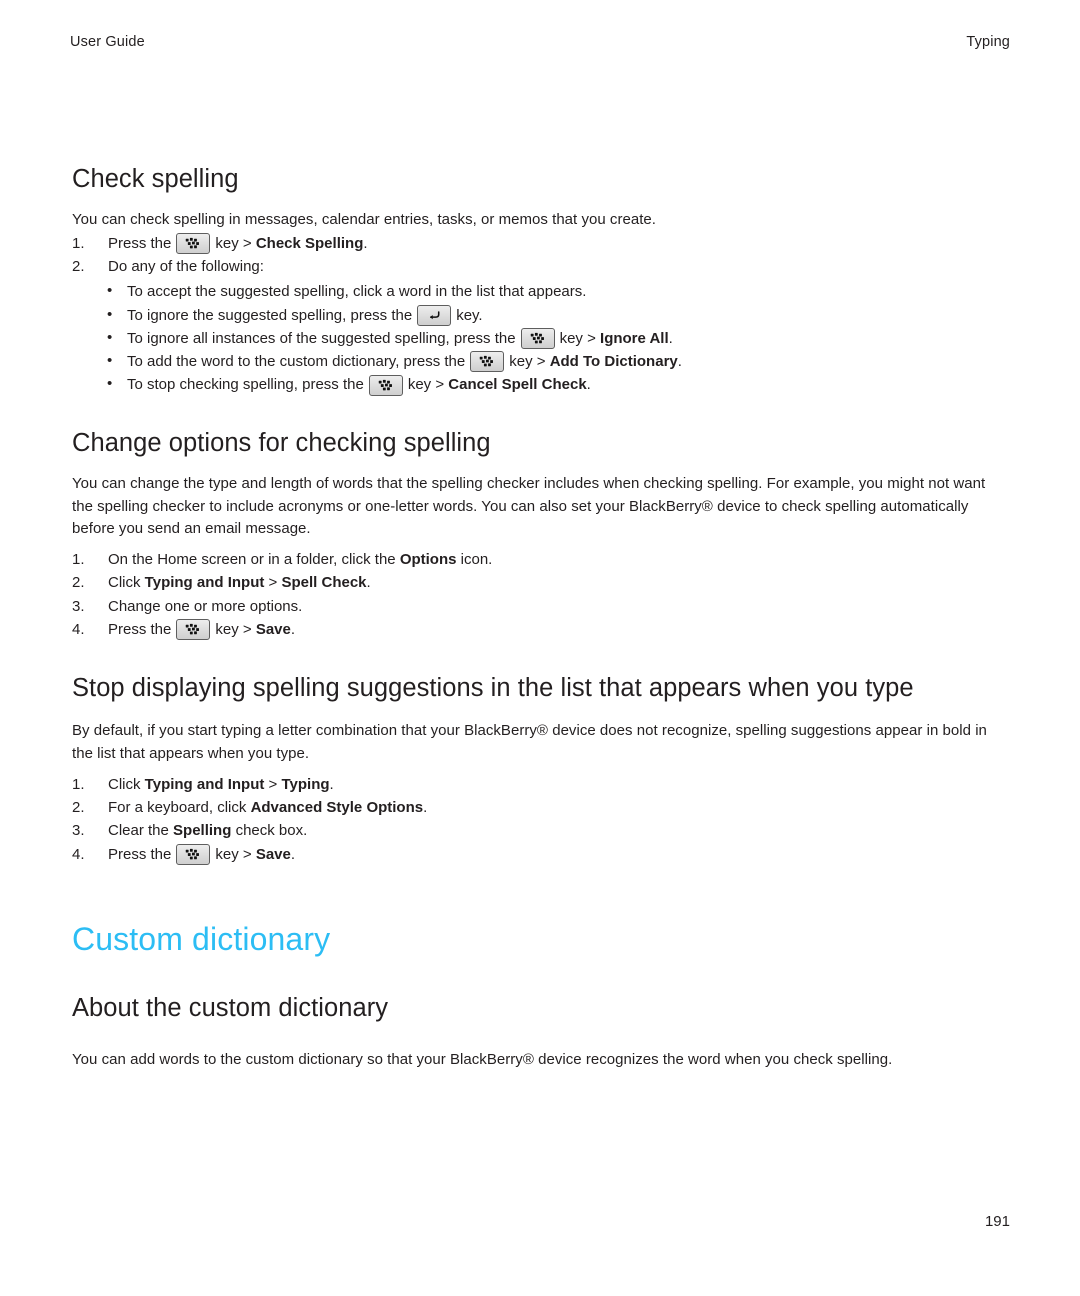 This screenshot has width=1080, height=1296. What do you see at coordinates (186, 267) in the screenshot?
I see `step-text: Do any of the following:` at bounding box center [186, 267].